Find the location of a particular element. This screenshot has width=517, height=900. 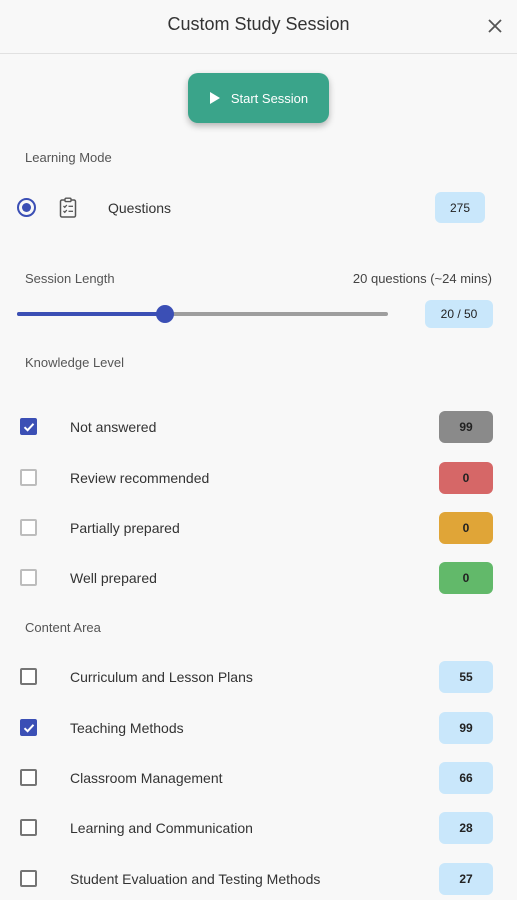

start-session-button: Start Session is located at coordinates (258, 98).